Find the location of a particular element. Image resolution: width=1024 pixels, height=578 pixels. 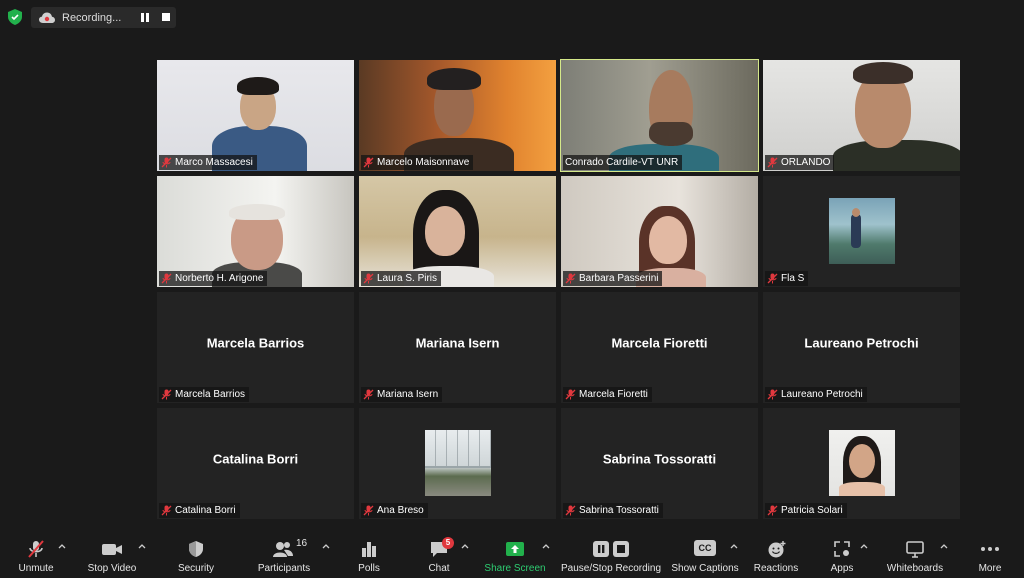

pause-stop-icon is located at coordinates (611, 549).